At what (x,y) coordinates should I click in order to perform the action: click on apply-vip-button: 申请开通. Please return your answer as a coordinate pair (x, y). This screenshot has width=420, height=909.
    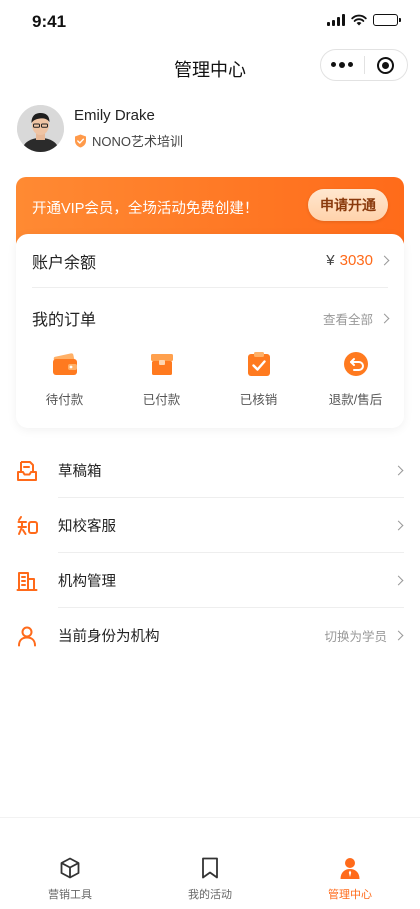
    Looking at the image, I should click on (348, 205).